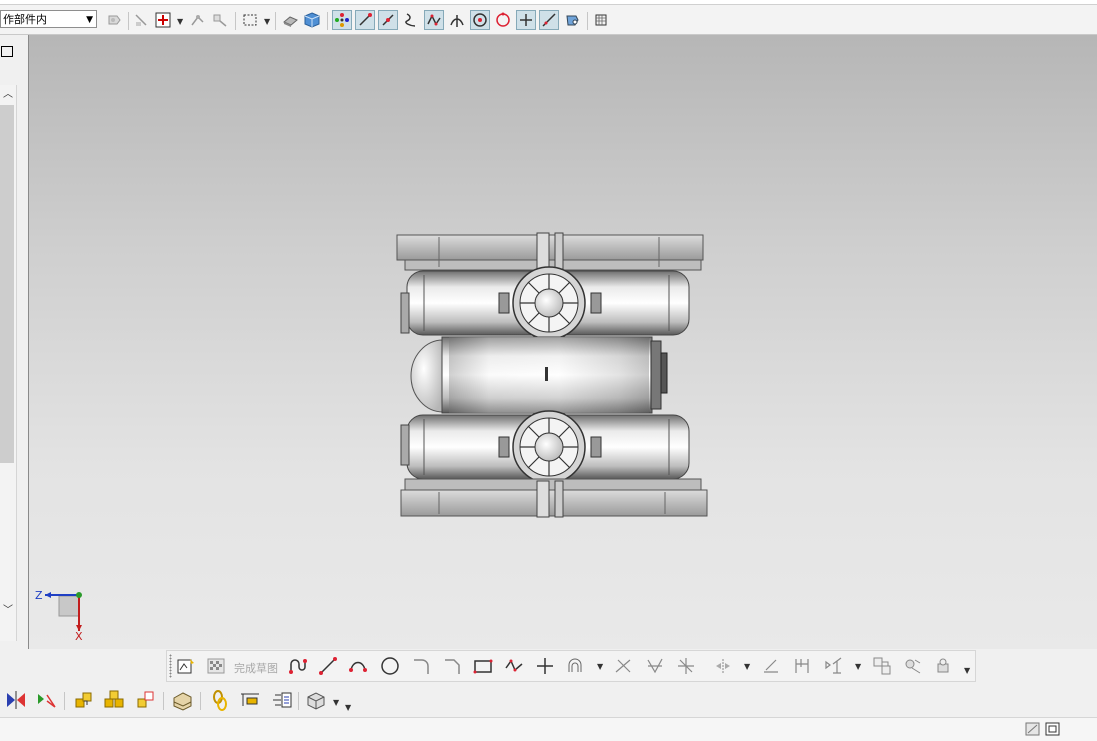  I want to click on resource-bar: ︿ ﹀, so click(14, 342).